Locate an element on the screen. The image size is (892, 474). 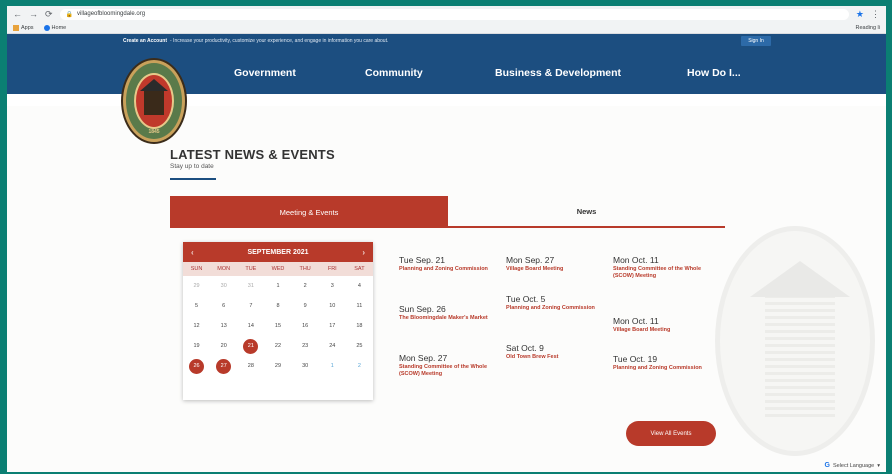
event-date: Sat Oct. 9 is located at coordinates (525, 348).